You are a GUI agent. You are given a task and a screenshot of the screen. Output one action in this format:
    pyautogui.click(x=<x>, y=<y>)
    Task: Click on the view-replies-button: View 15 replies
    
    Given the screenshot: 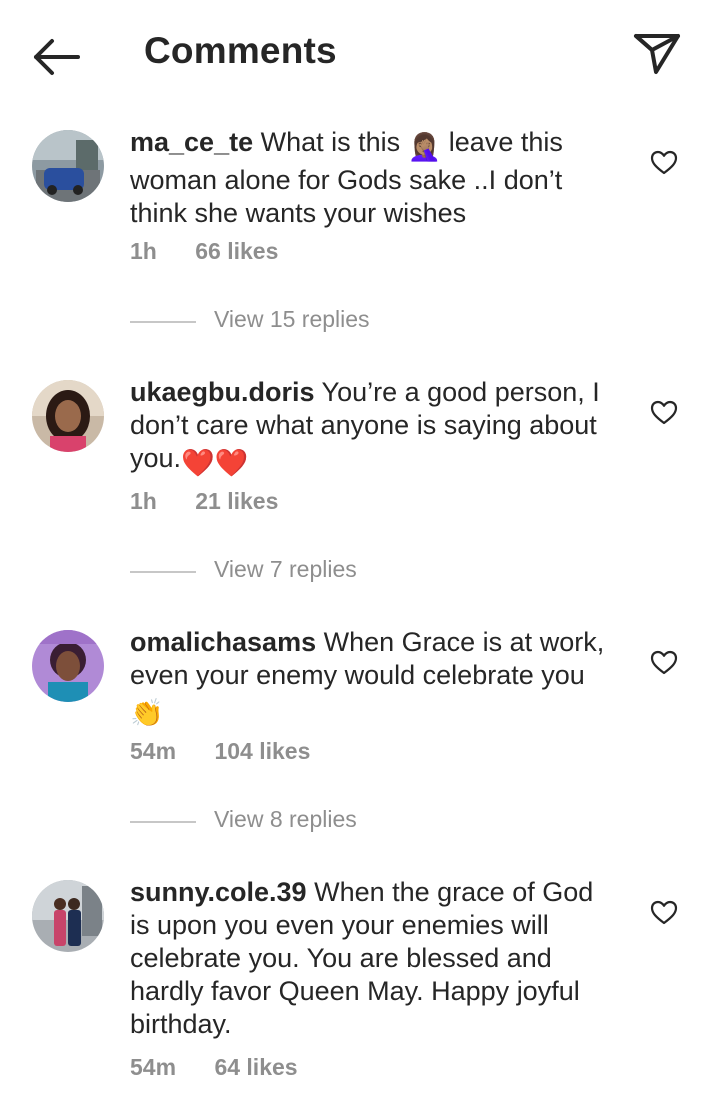 What is the action you would take?
    pyautogui.click(x=260, y=321)
    